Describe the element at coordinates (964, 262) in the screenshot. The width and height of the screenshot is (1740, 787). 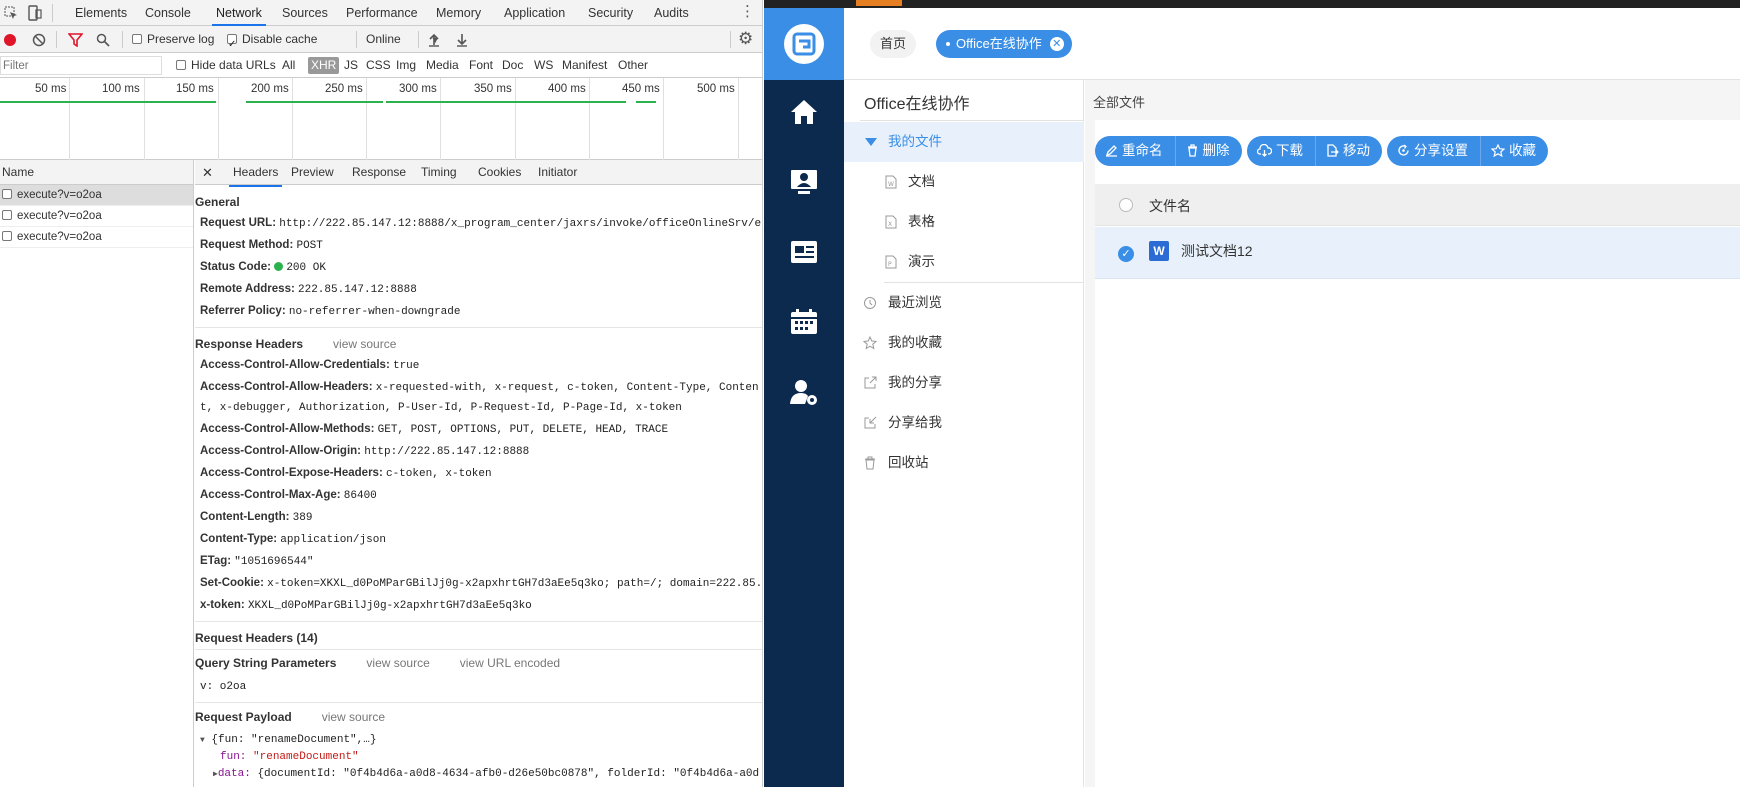
I see `sidebar-item-presentations: P 演示` at that location.